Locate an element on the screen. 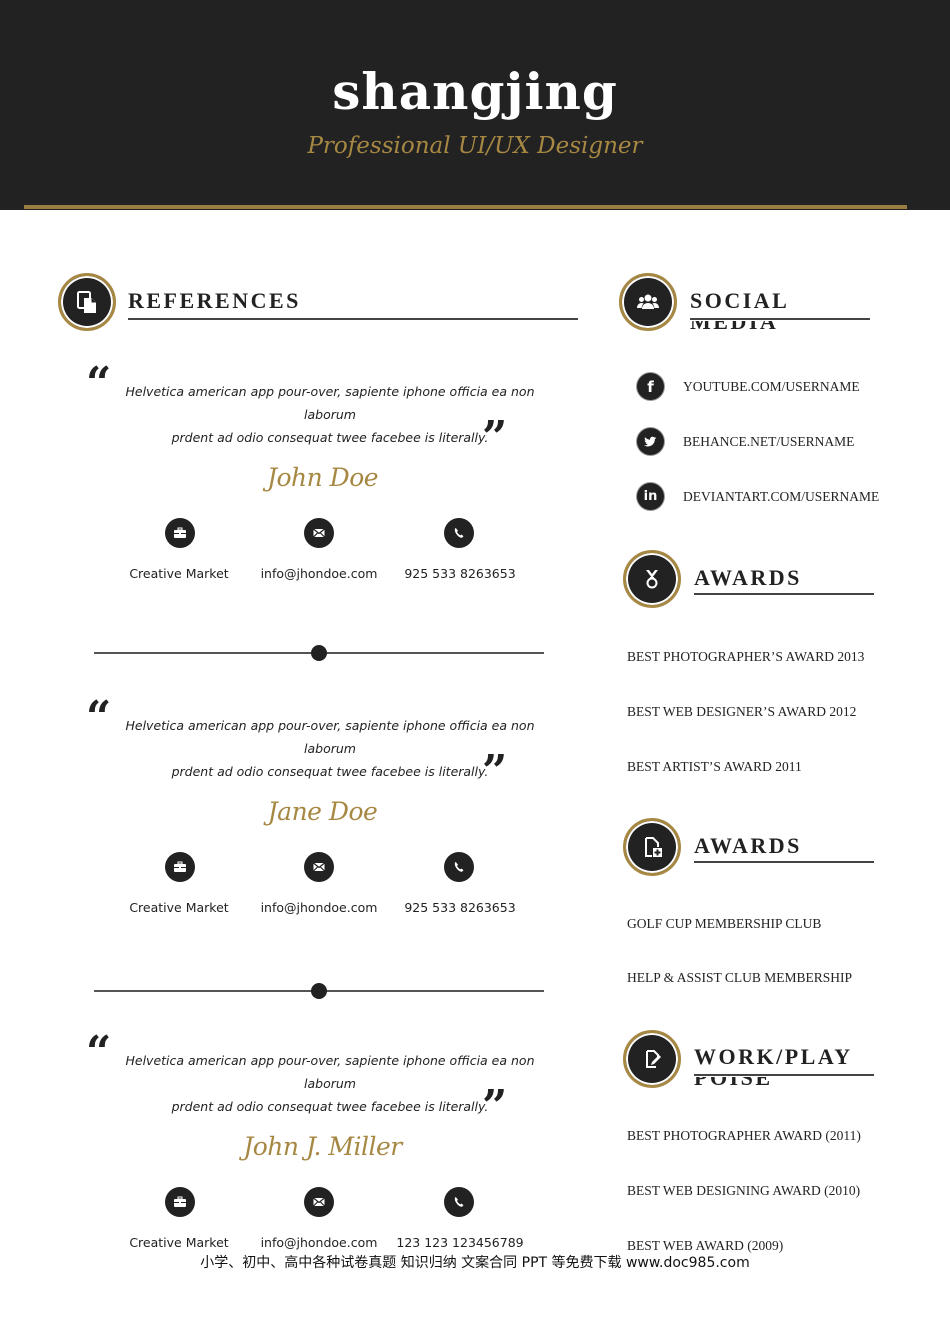 Image resolution: width=950 pixels, height=1344 pixels. membership-item: HELP & ASSIST CLUB MEMBERSHIP is located at coordinates (740, 977).